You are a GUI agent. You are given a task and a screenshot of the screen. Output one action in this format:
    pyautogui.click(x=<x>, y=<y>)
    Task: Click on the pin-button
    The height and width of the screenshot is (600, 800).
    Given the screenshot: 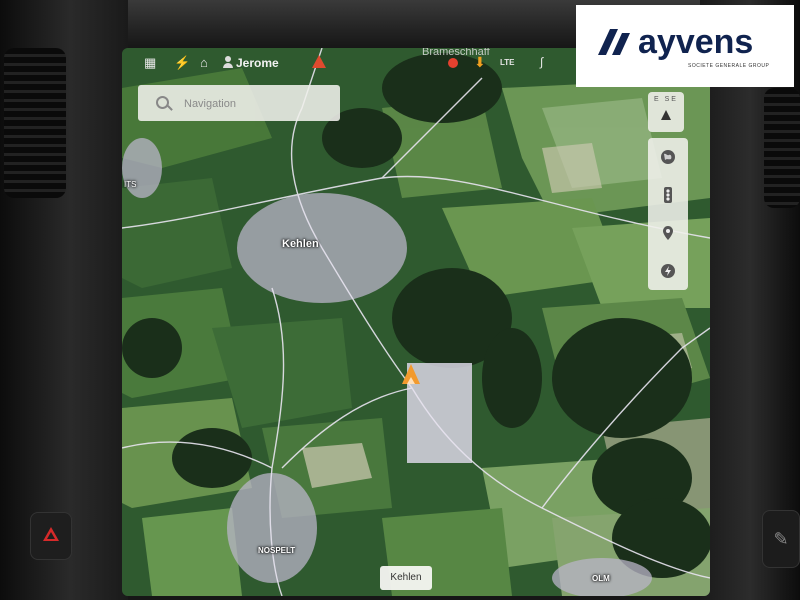 What is the action you would take?
    pyautogui.click(x=668, y=233)
    